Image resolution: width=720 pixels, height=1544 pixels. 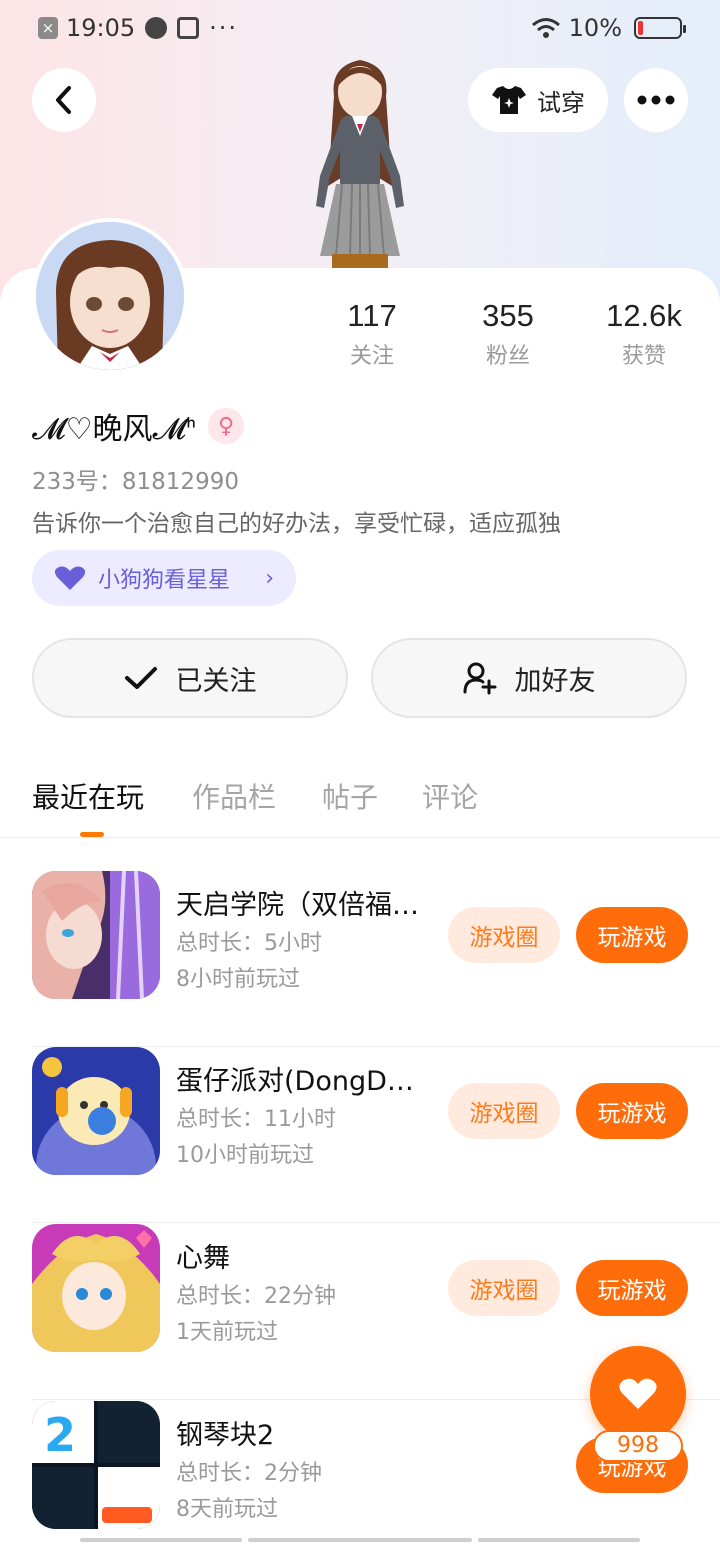 What do you see at coordinates (555, 681) in the screenshot?
I see `add-friend-label: 加好友` at bounding box center [555, 681].